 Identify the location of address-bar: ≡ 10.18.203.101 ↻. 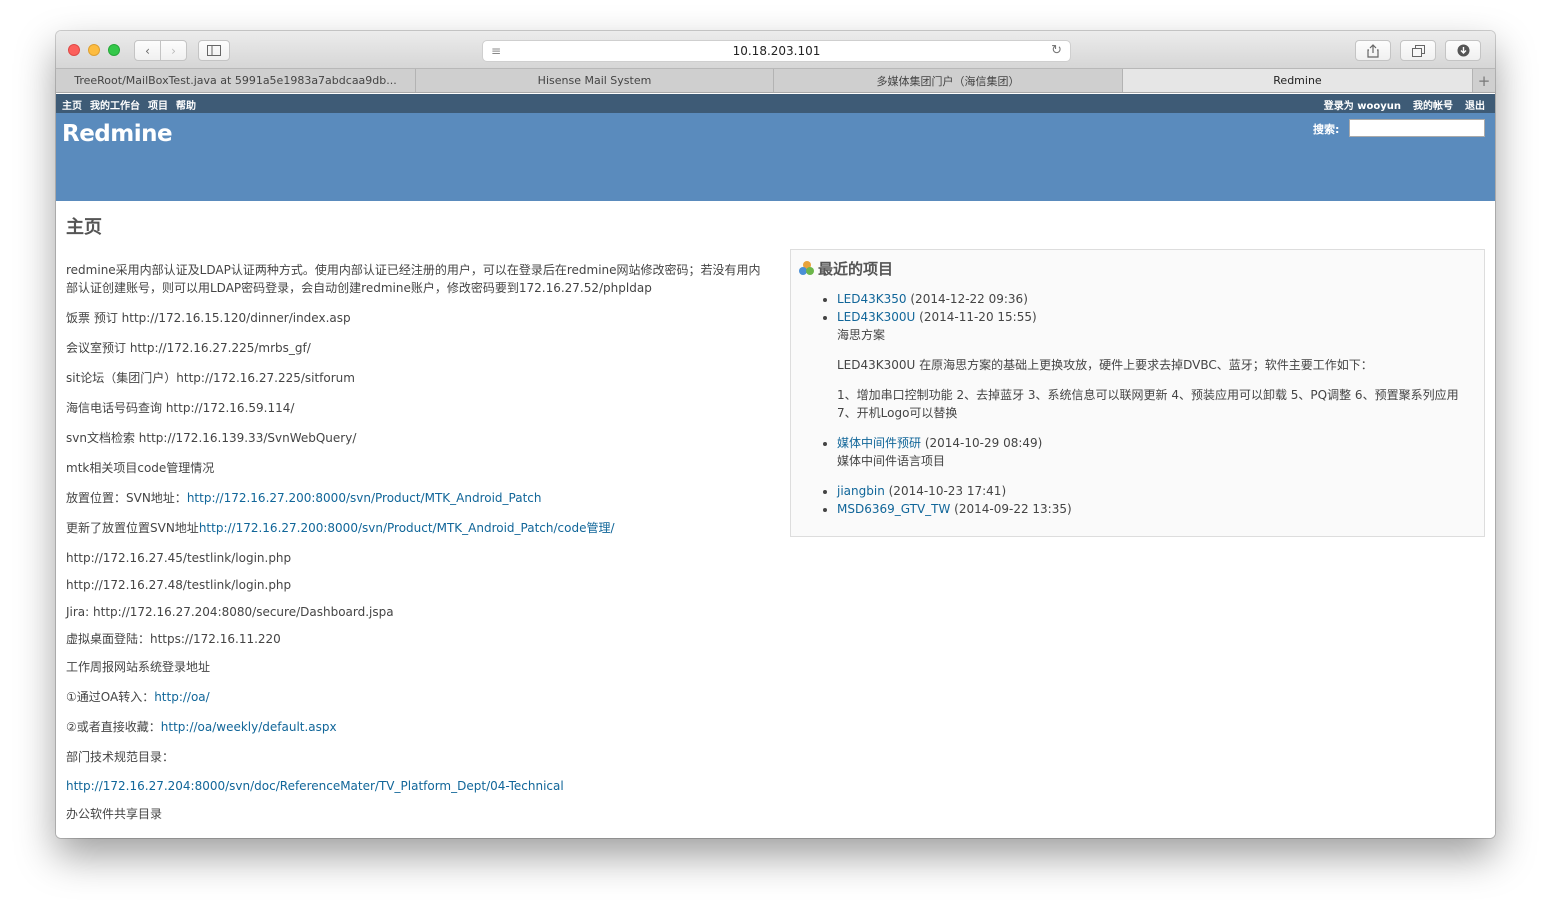
(776, 51).